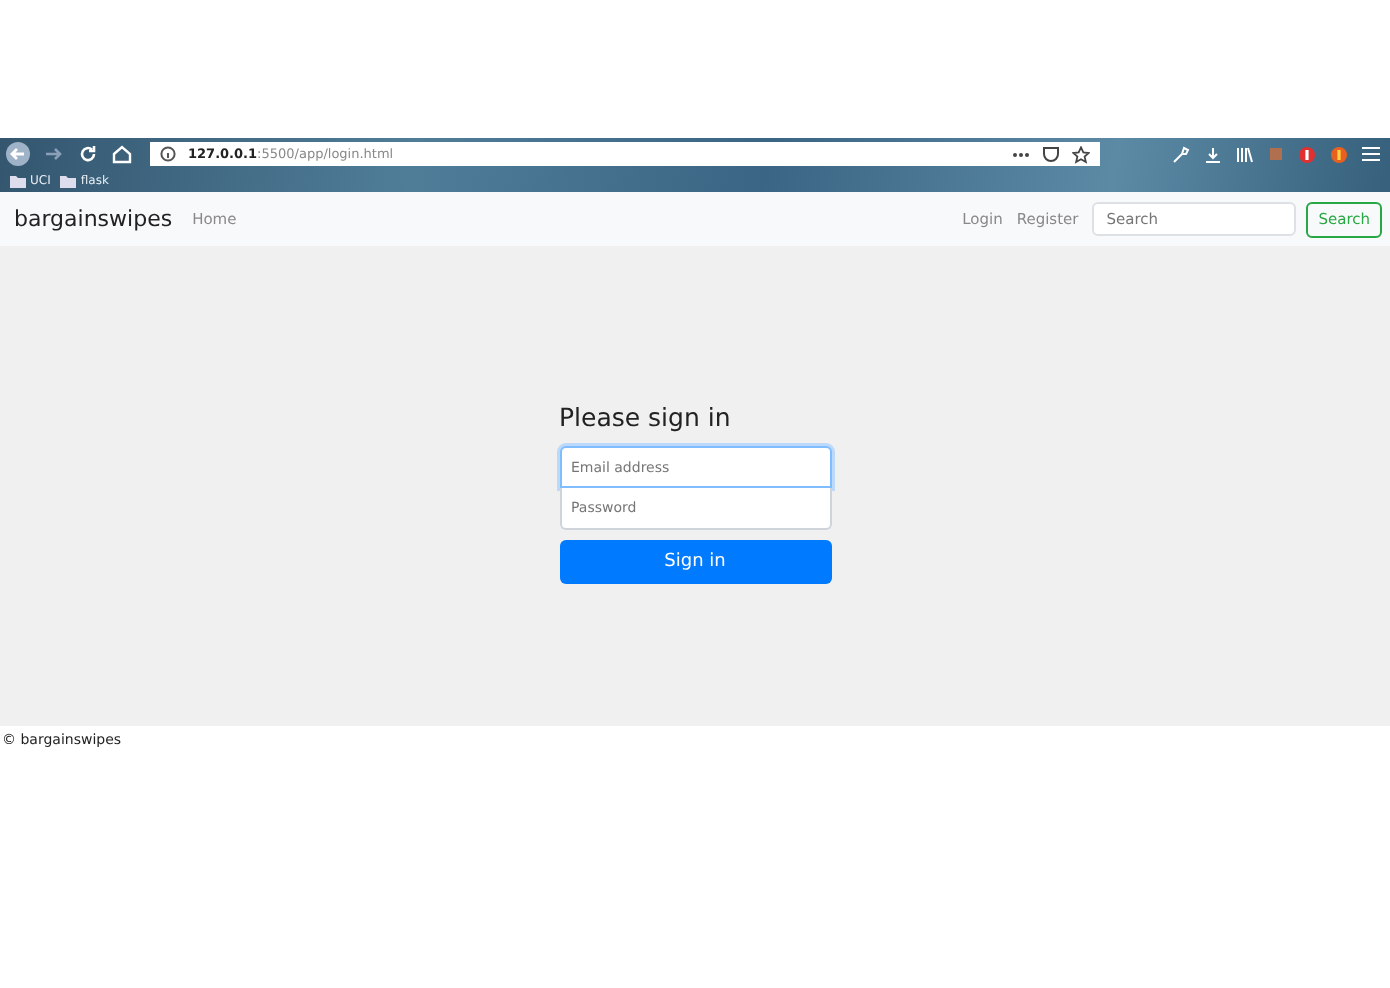  I want to click on more-icon, so click(1021, 154).